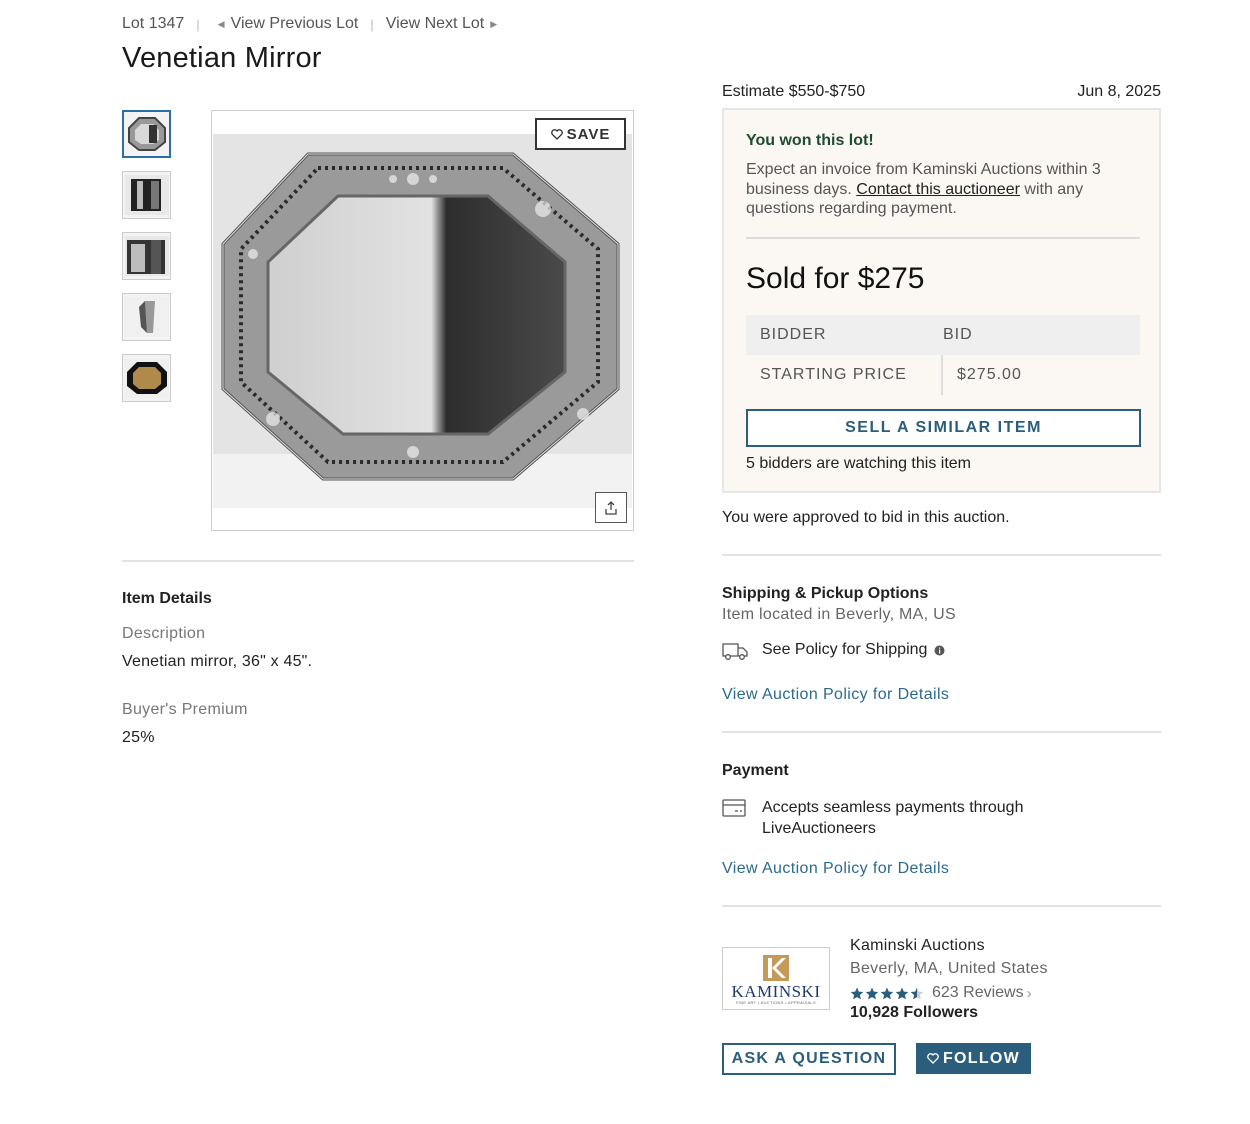 The width and height of the screenshot is (1250, 1124). Describe the element at coordinates (845, 649) in the screenshot. I see `shipping-policy-label: See Policy for Shipping` at that location.